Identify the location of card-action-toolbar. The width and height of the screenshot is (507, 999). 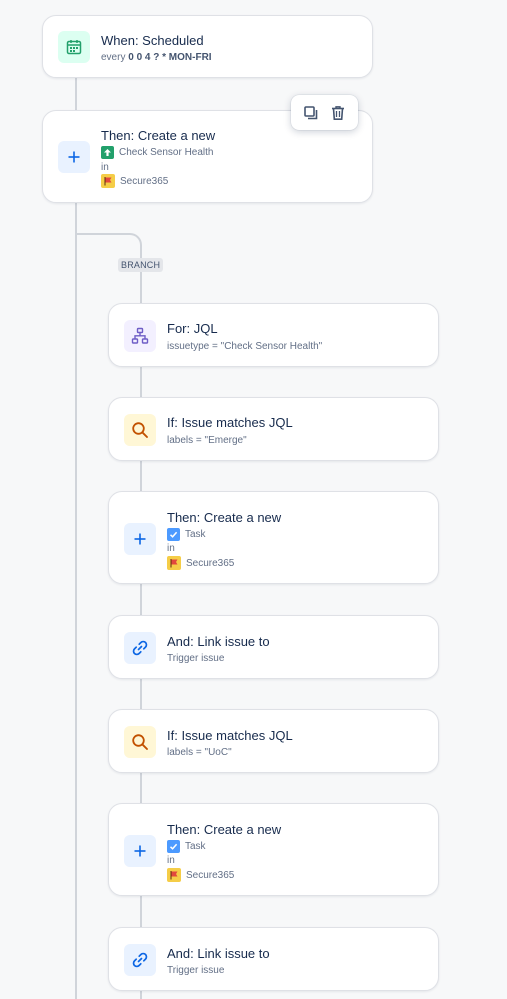
(324, 112).